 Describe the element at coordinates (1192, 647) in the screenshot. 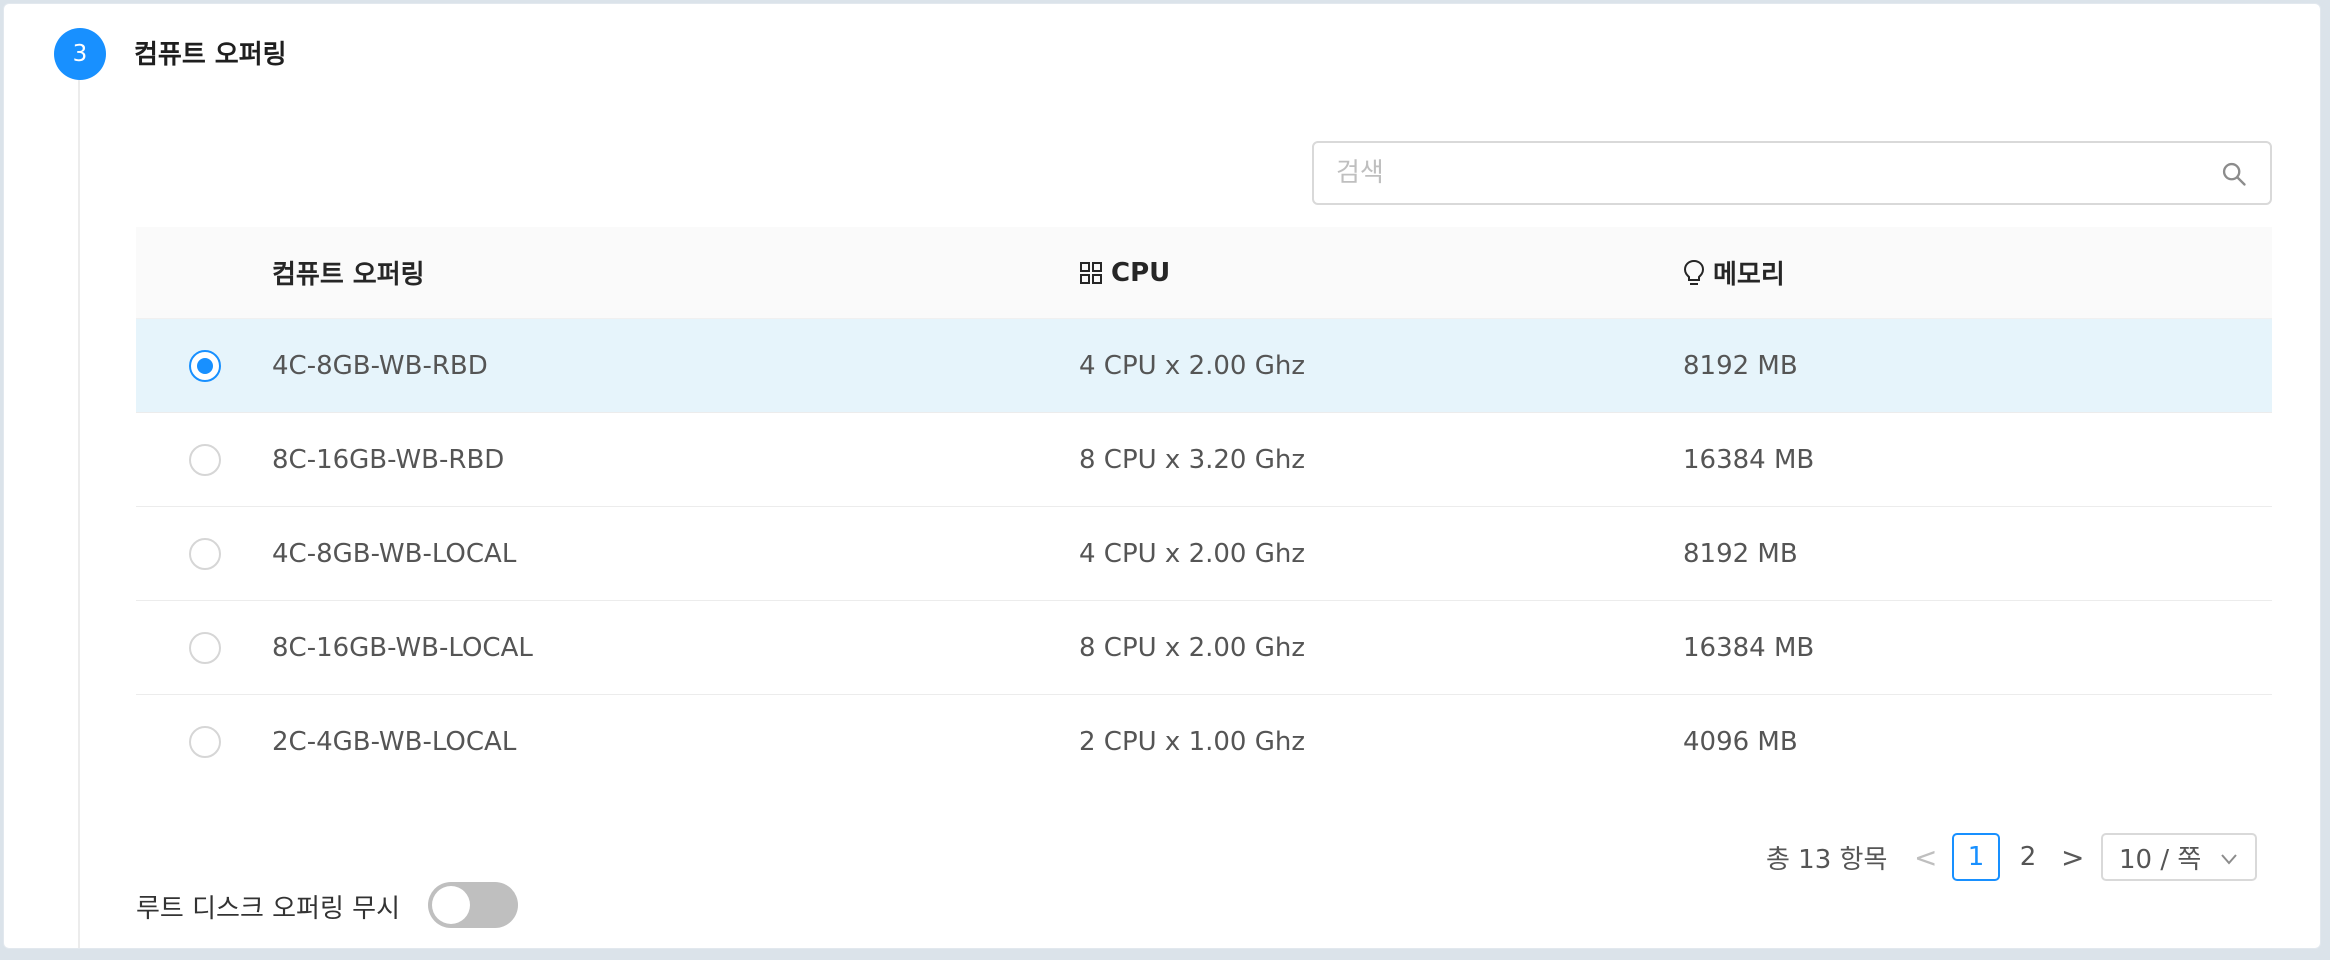

I see `offering-cpu: 8 CPU x 2.00 Ghz` at that location.